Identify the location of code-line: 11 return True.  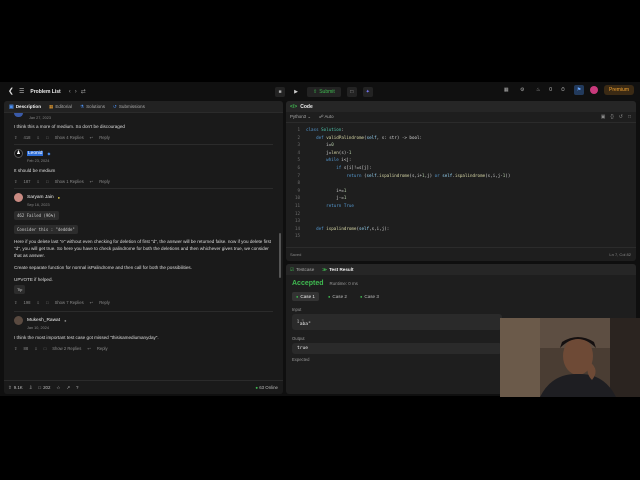
(461, 205).